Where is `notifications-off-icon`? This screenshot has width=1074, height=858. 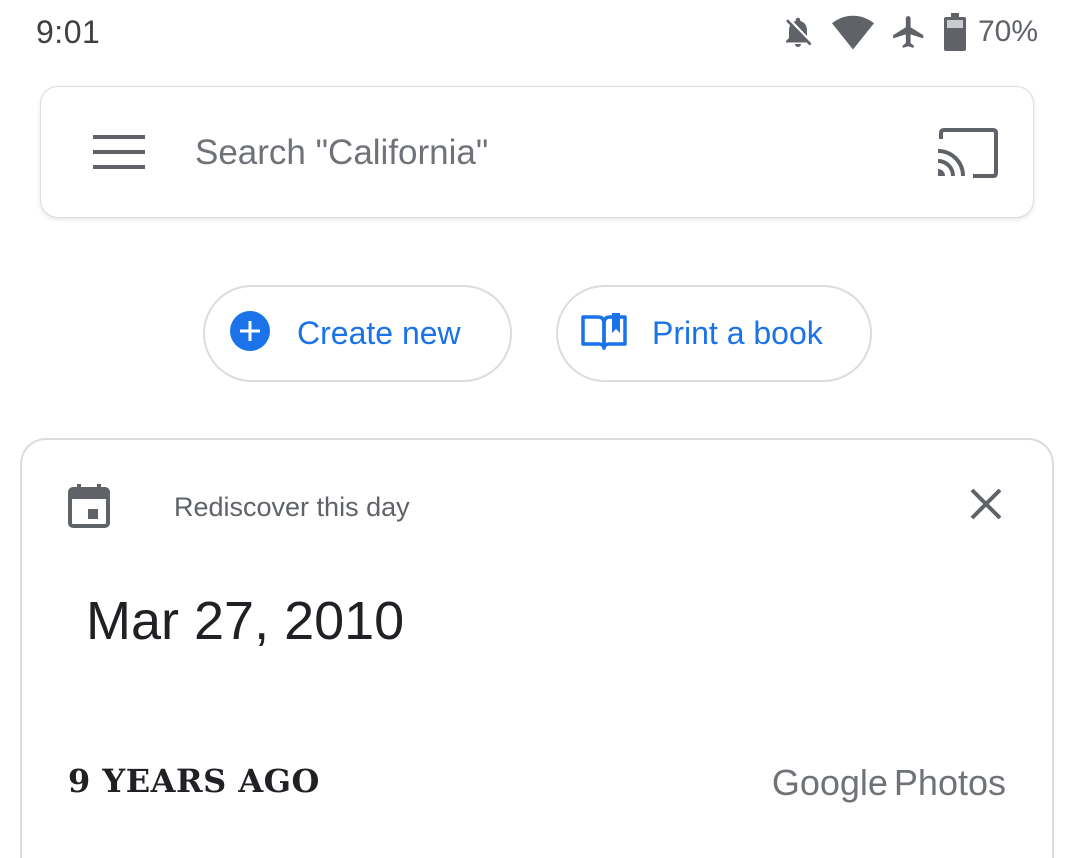
notifications-off-icon is located at coordinates (798, 32).